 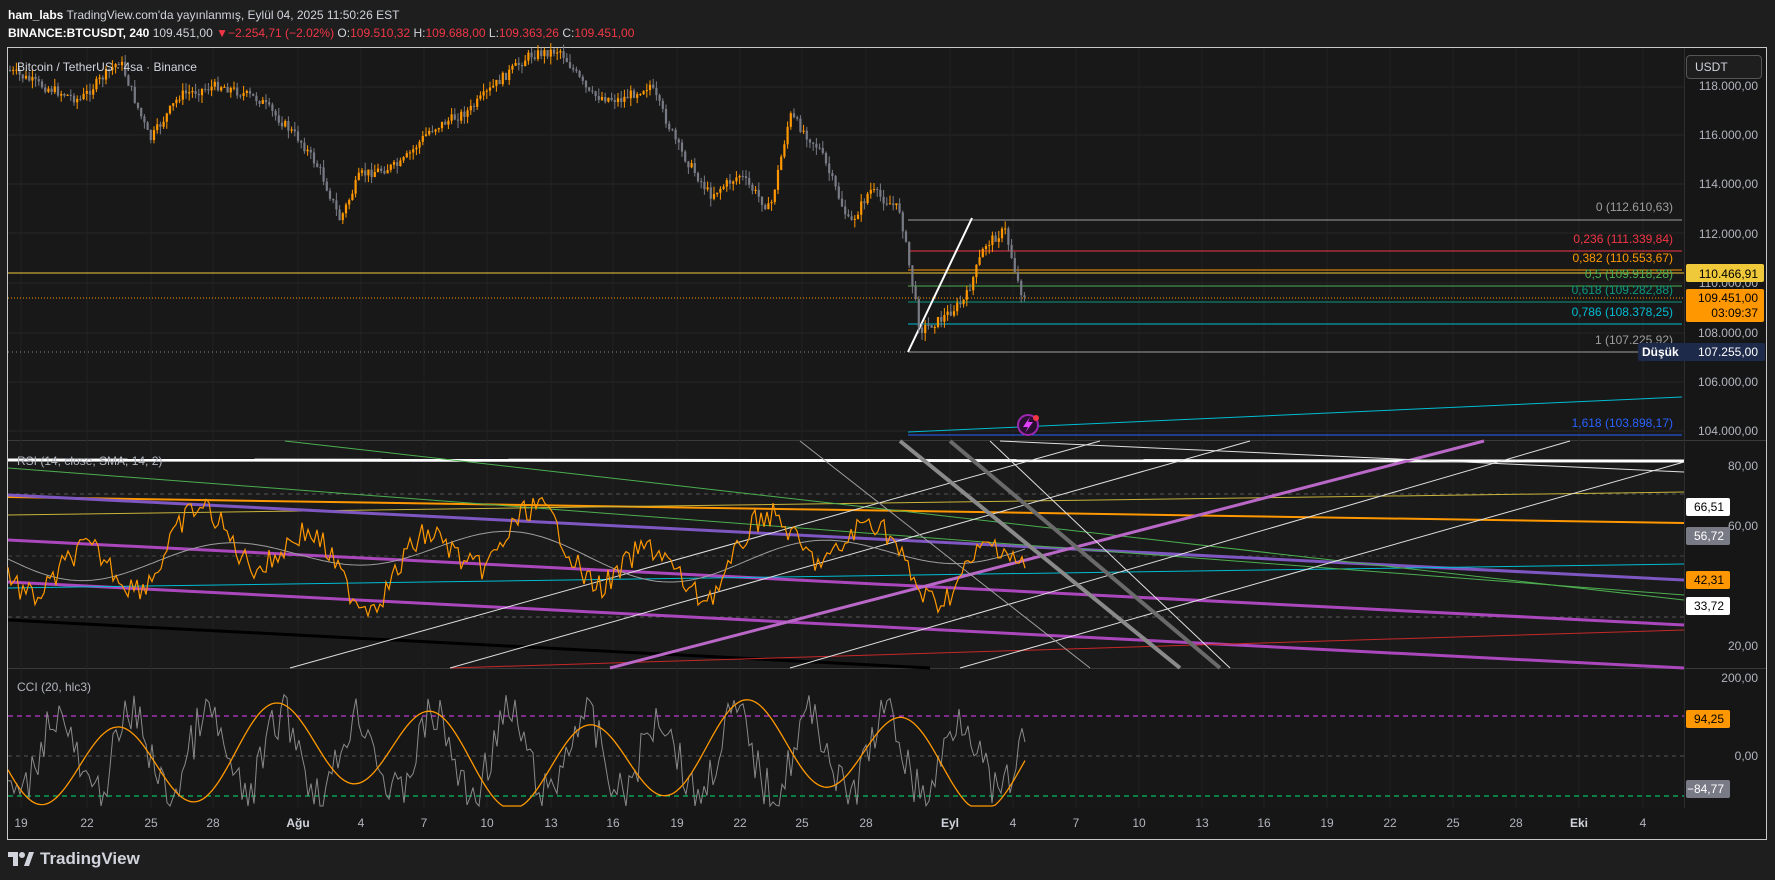 I want to click on lightning-icon, so click(x=1028, y=425).